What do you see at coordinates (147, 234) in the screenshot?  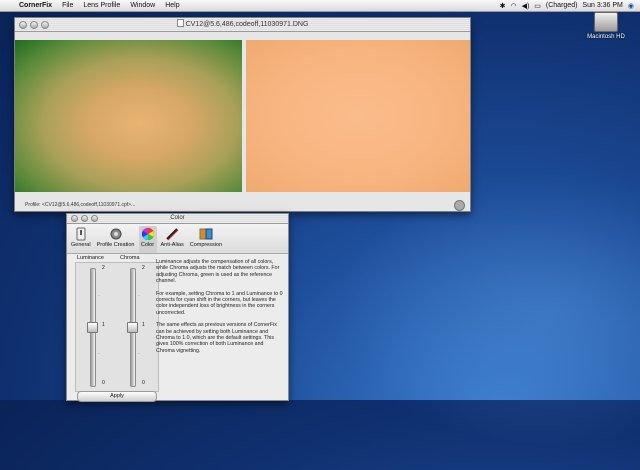 I see `color-wheel-icon` at bounding box center [147, 234].